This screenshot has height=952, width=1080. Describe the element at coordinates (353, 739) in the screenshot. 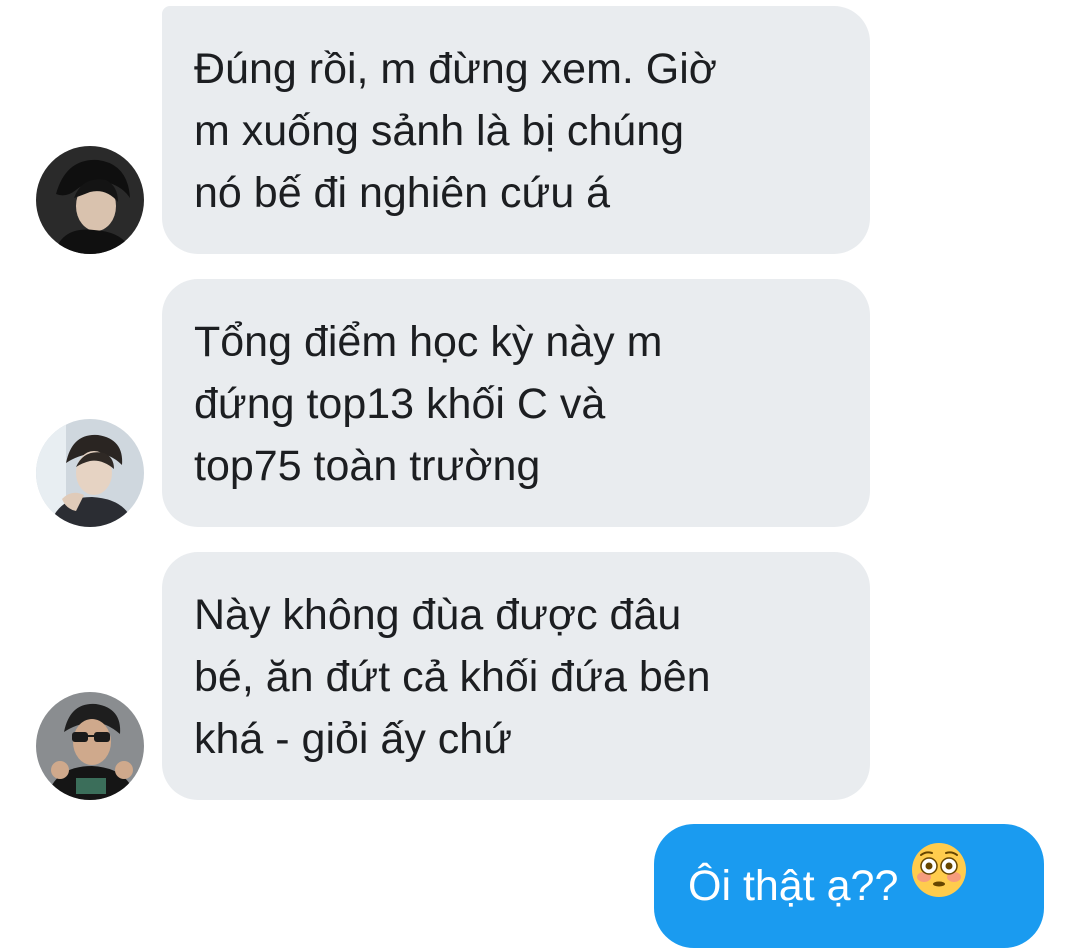

I see `message-line: khá - giỏi ấy chứ` at that location.